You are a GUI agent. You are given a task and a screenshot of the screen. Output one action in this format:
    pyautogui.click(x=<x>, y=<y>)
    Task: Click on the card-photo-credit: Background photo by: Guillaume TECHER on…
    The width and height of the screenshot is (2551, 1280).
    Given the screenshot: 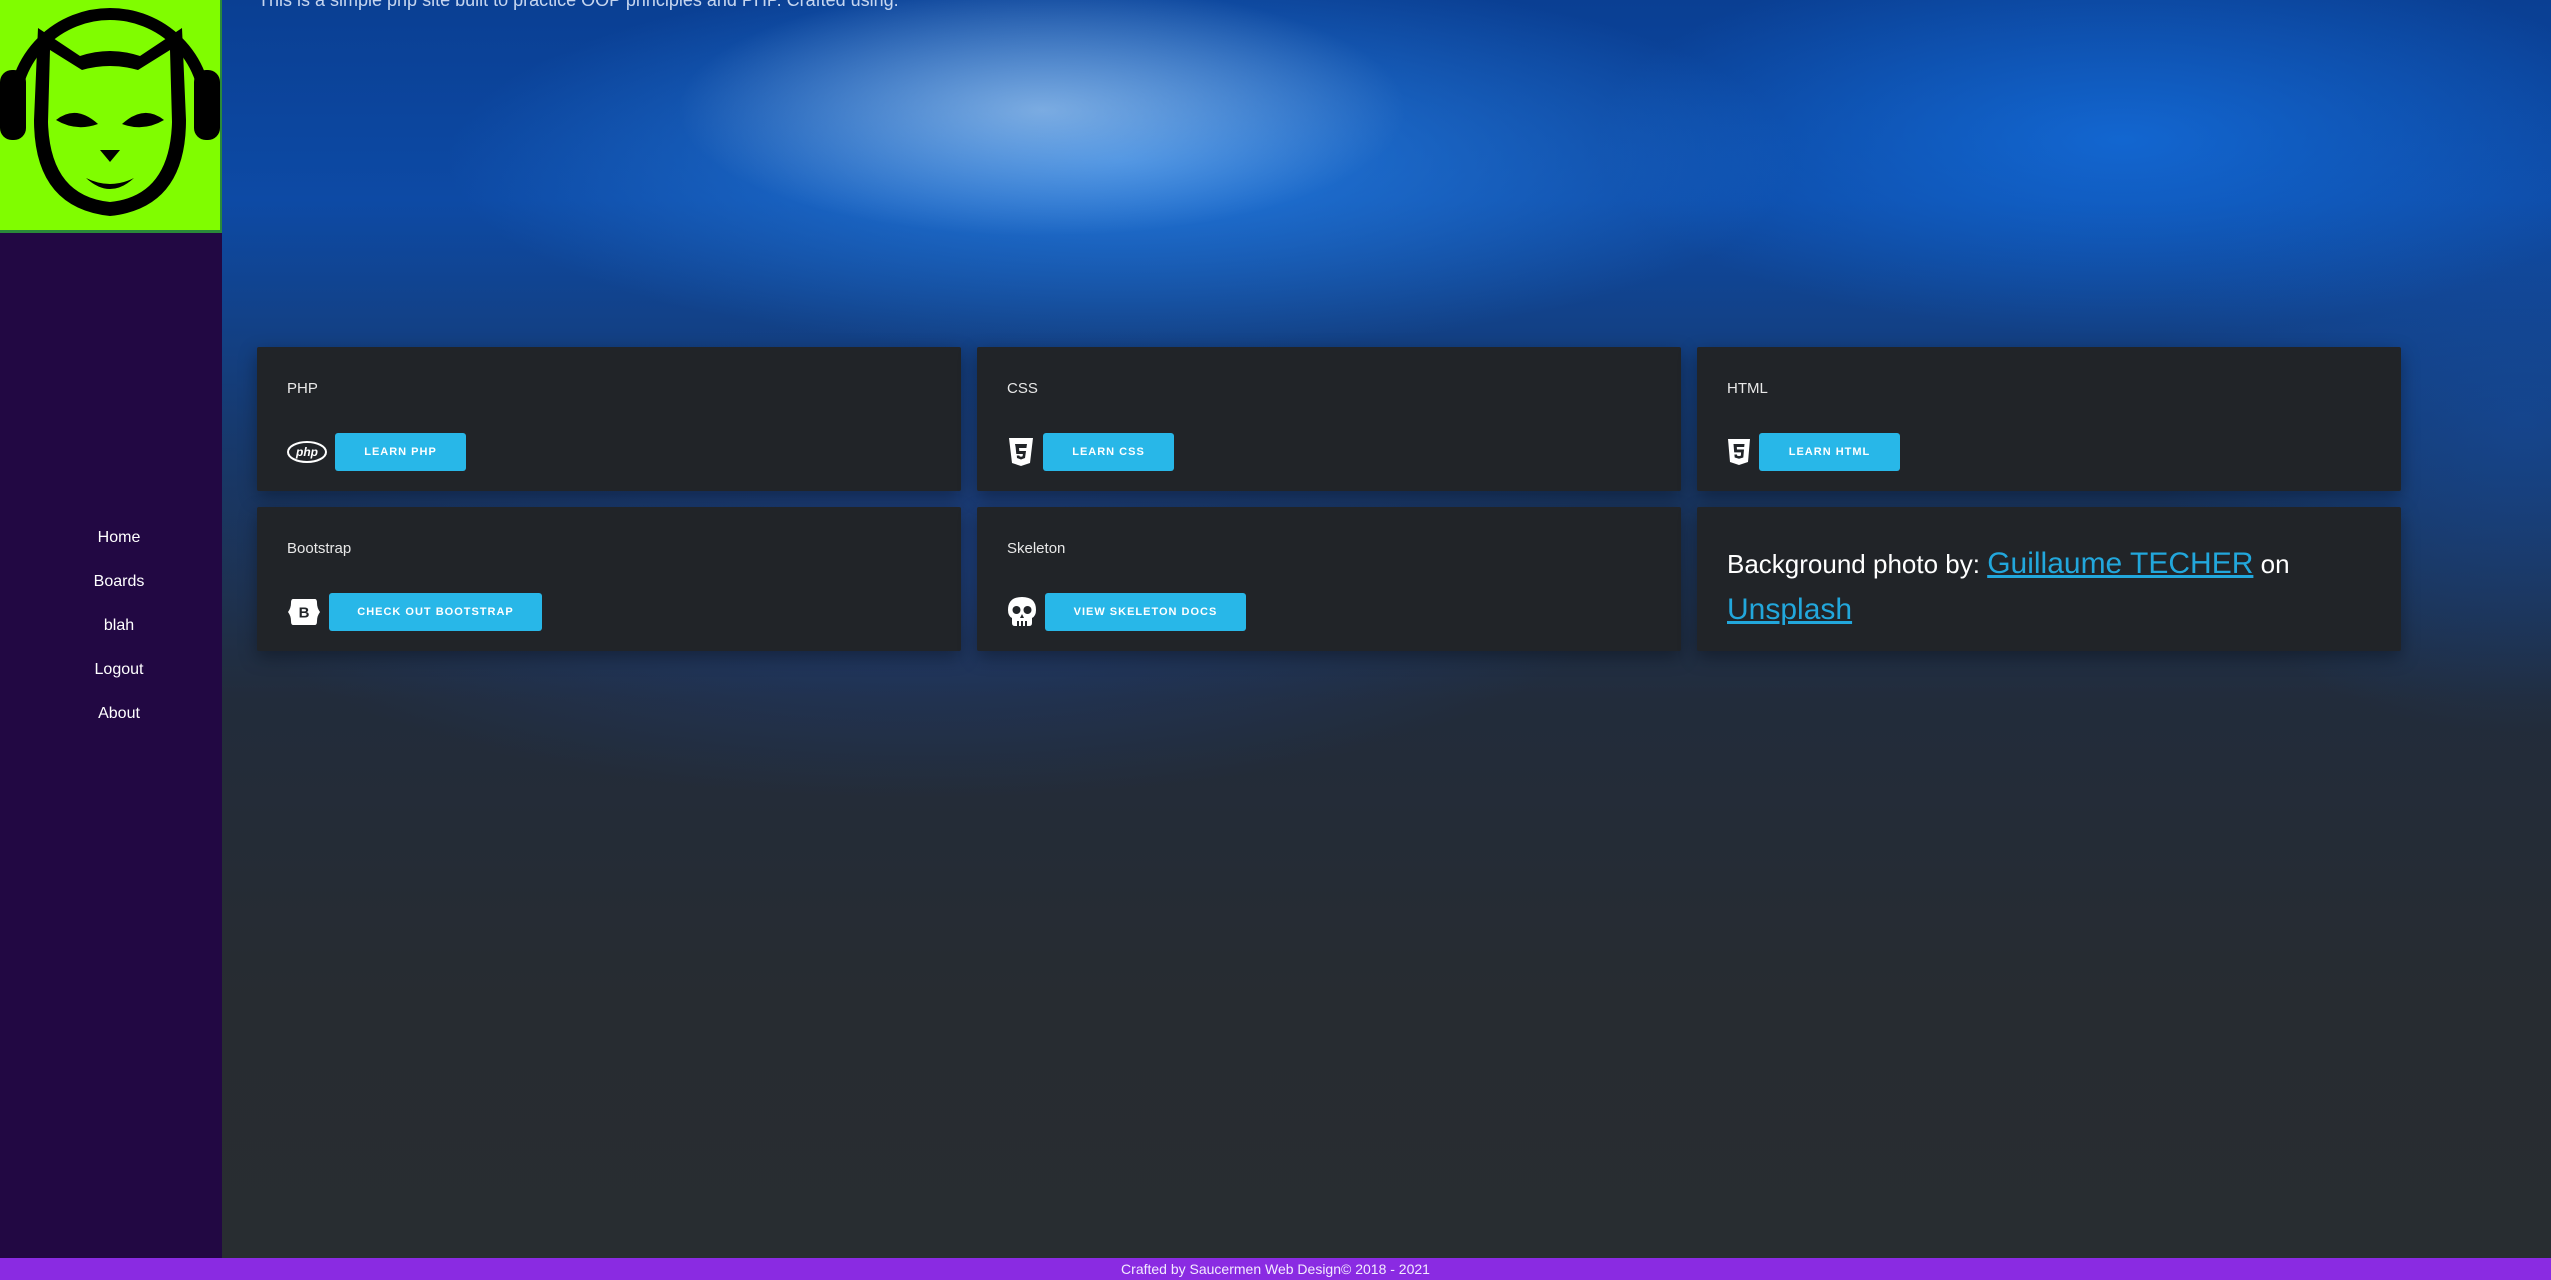 What is the action you would take?
    pyautogui.click(x=2049, y=579)
    